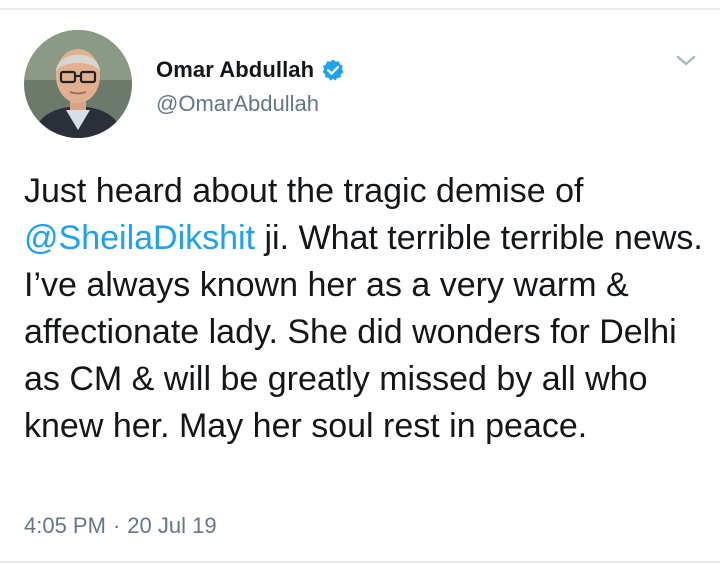 The width and height of the screenshot is (720, 565). What do you see at coordinates (235, 70) in the screenshot?
I see `author-display-name: Omar Abdullah` at bounding box center [235, 70].